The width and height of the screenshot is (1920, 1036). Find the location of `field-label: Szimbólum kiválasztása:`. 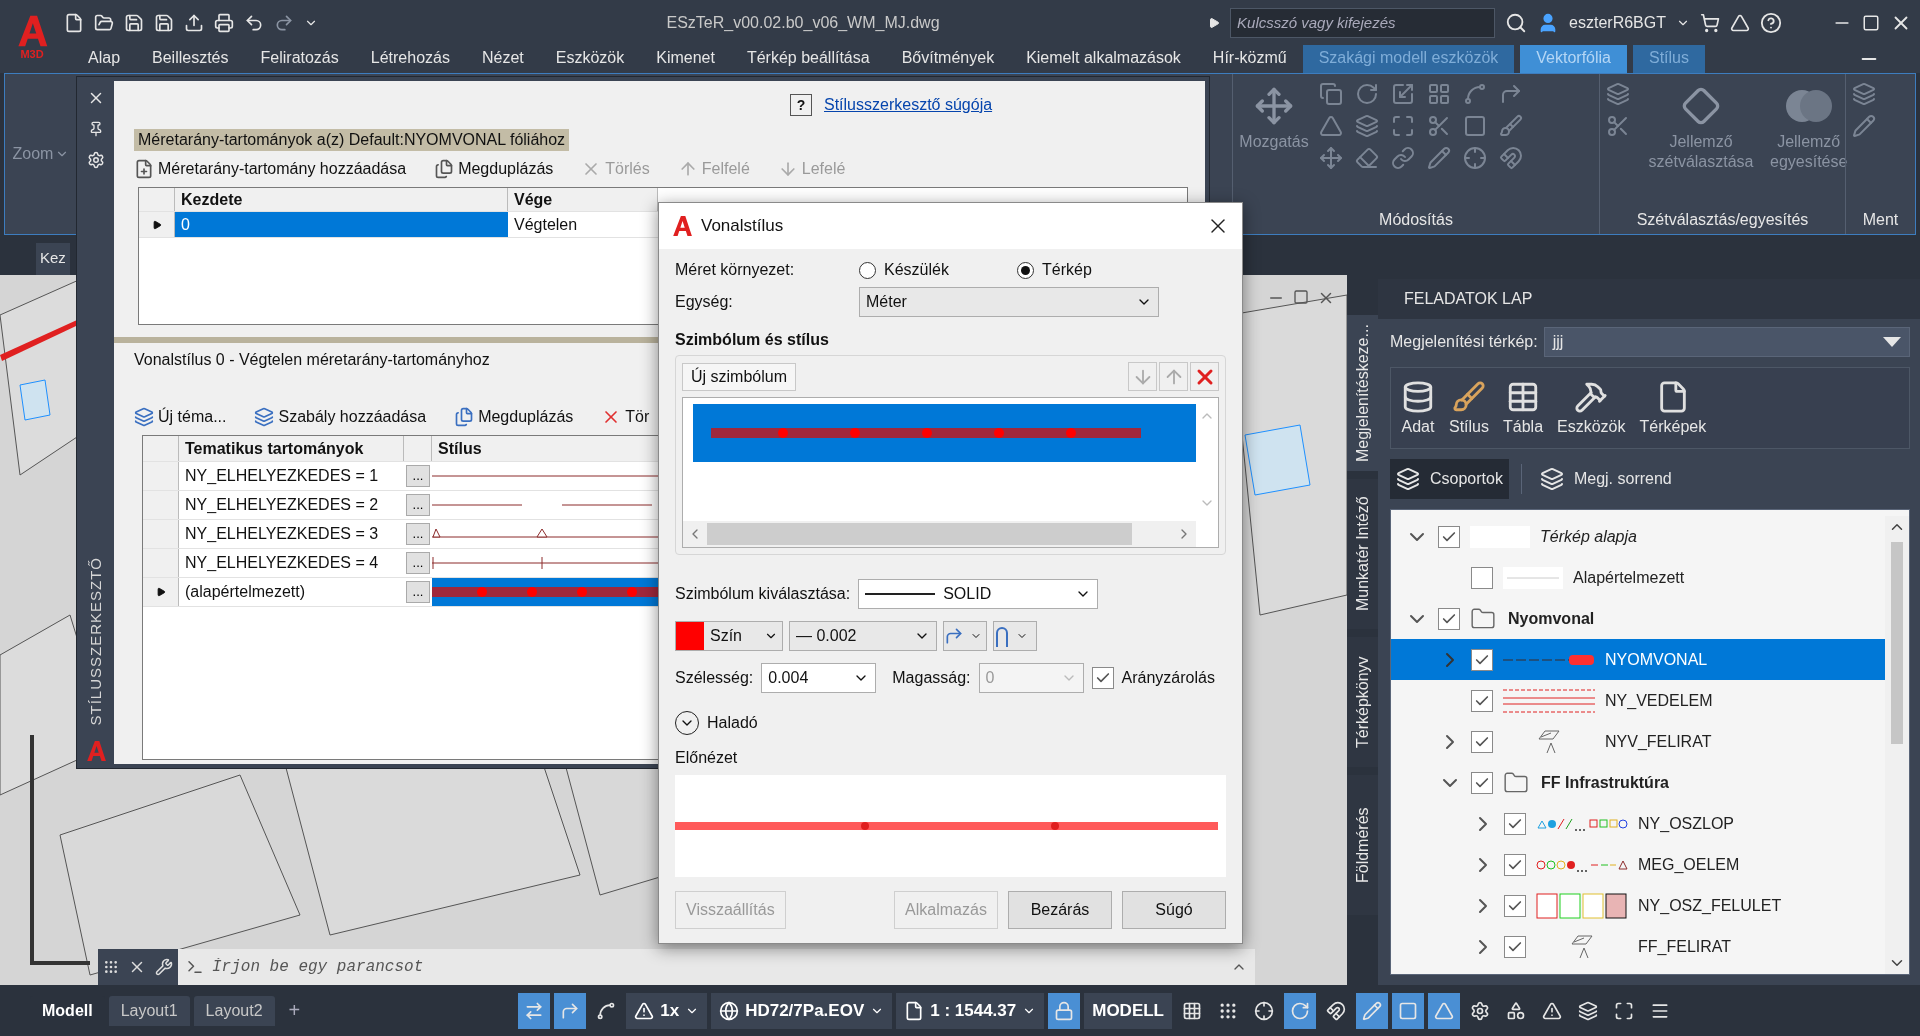

field-label: Szimbólum kiválasztása: is located at coordinates (763, 594).